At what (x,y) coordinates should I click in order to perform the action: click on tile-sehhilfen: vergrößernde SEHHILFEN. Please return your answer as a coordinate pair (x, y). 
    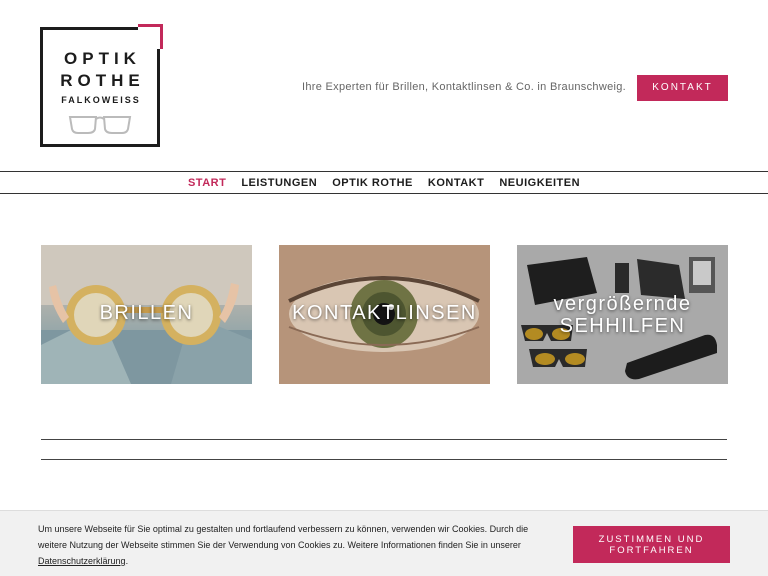
    Looking at the image, I should click on (622, 314).